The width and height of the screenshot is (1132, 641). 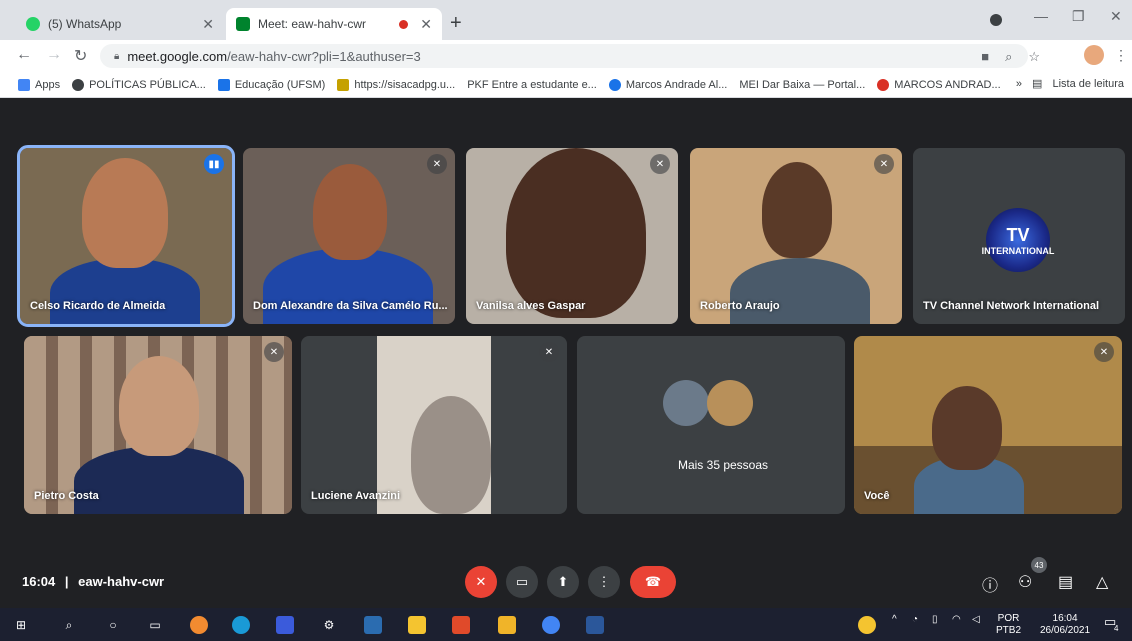 I want to click on meet-icon, so click(x=243, y=24).